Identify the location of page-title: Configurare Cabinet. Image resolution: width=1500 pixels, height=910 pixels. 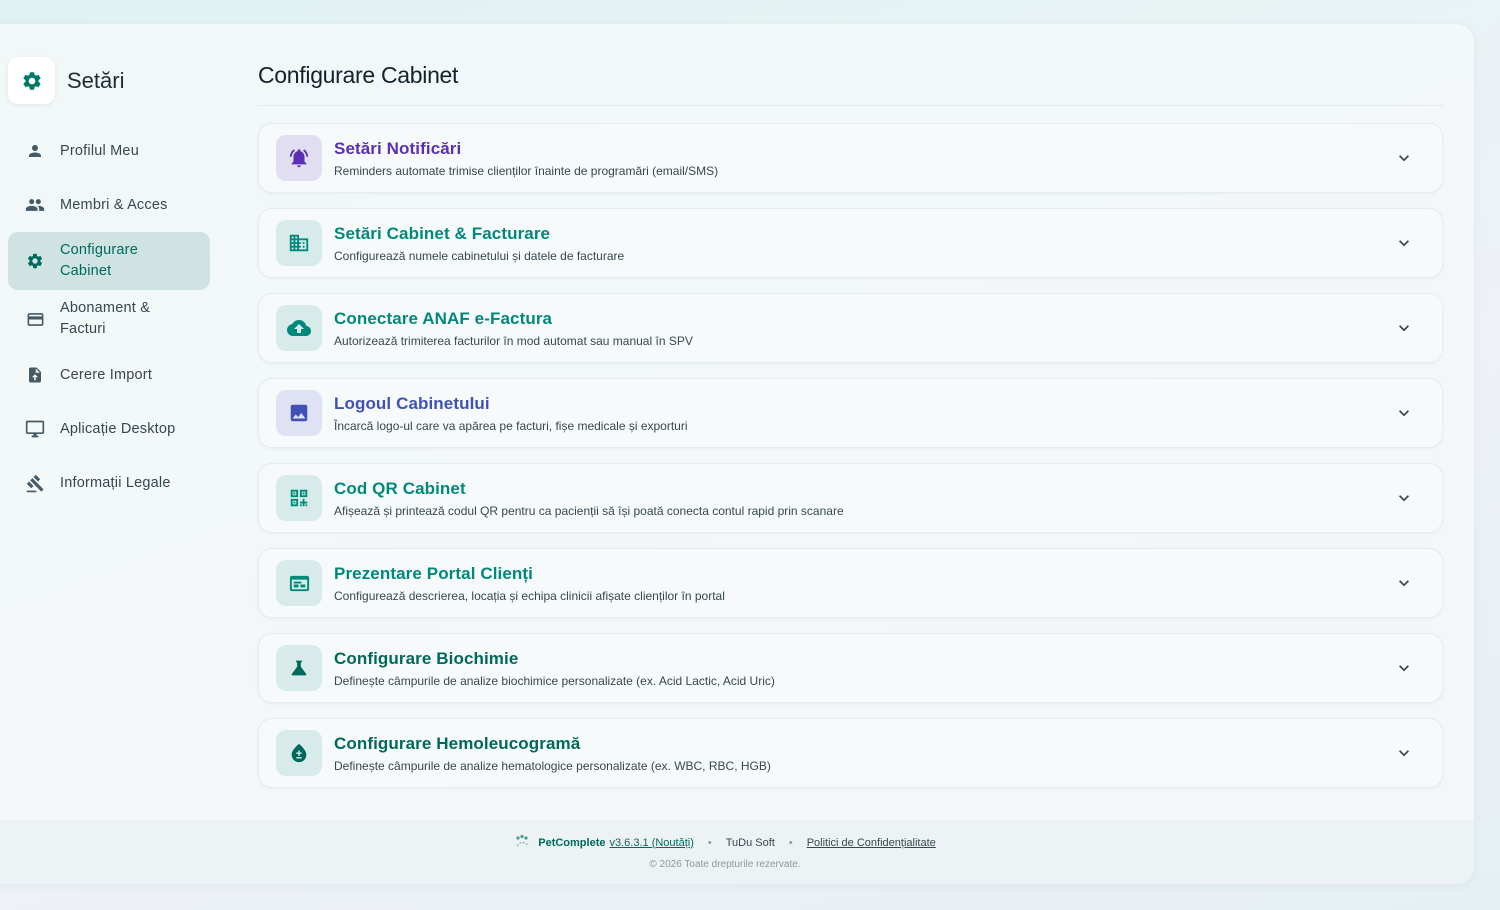
(358, 75).